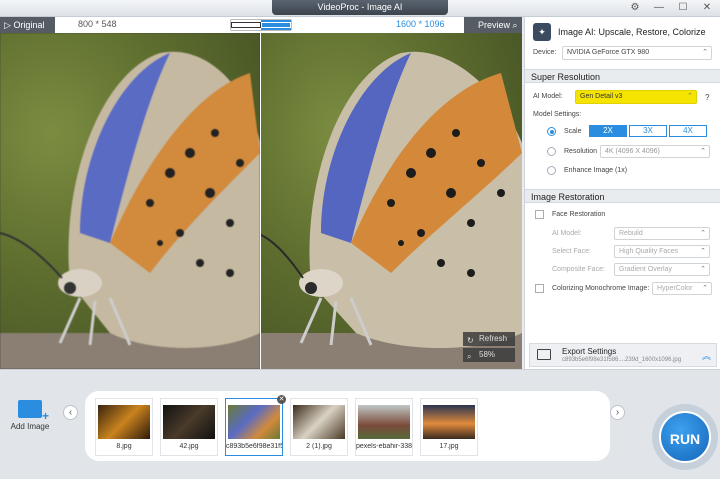 The height and width of the screenshot is (479, 720). What do you see at coordinates (544, 354) in the screenshot?
I see `monitor-gear-icon` at bounding box center [544, 354].